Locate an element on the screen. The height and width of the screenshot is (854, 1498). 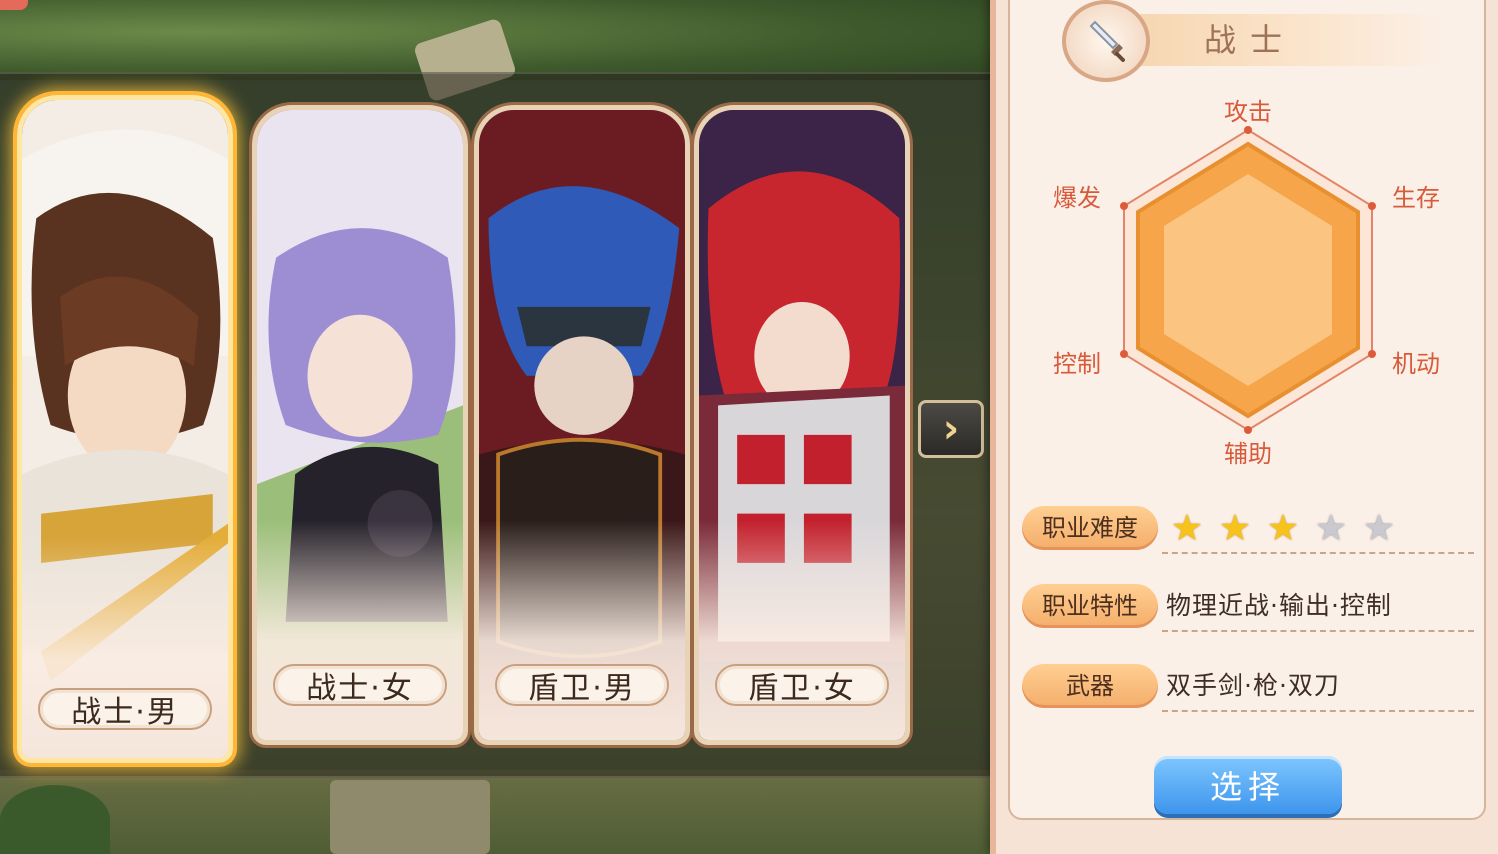
background-ground is located at coordinates (495, 812).